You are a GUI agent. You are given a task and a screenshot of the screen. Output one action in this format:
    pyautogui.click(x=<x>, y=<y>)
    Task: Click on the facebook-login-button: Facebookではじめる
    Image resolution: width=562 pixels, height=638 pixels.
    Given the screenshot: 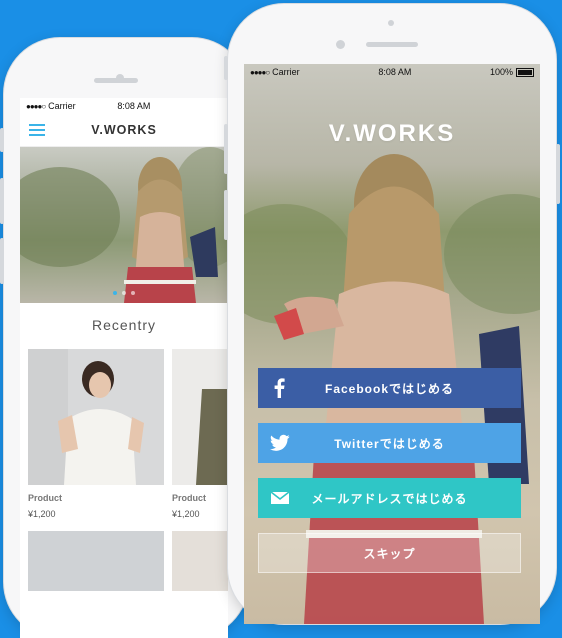 What is the action you would take?
    pyautogui.click(x=389, y=388)
    